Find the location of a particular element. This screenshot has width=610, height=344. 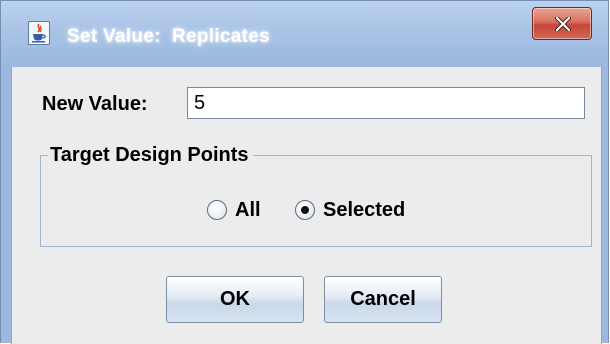

ok-button: OK is located at coordinates (235, 299).